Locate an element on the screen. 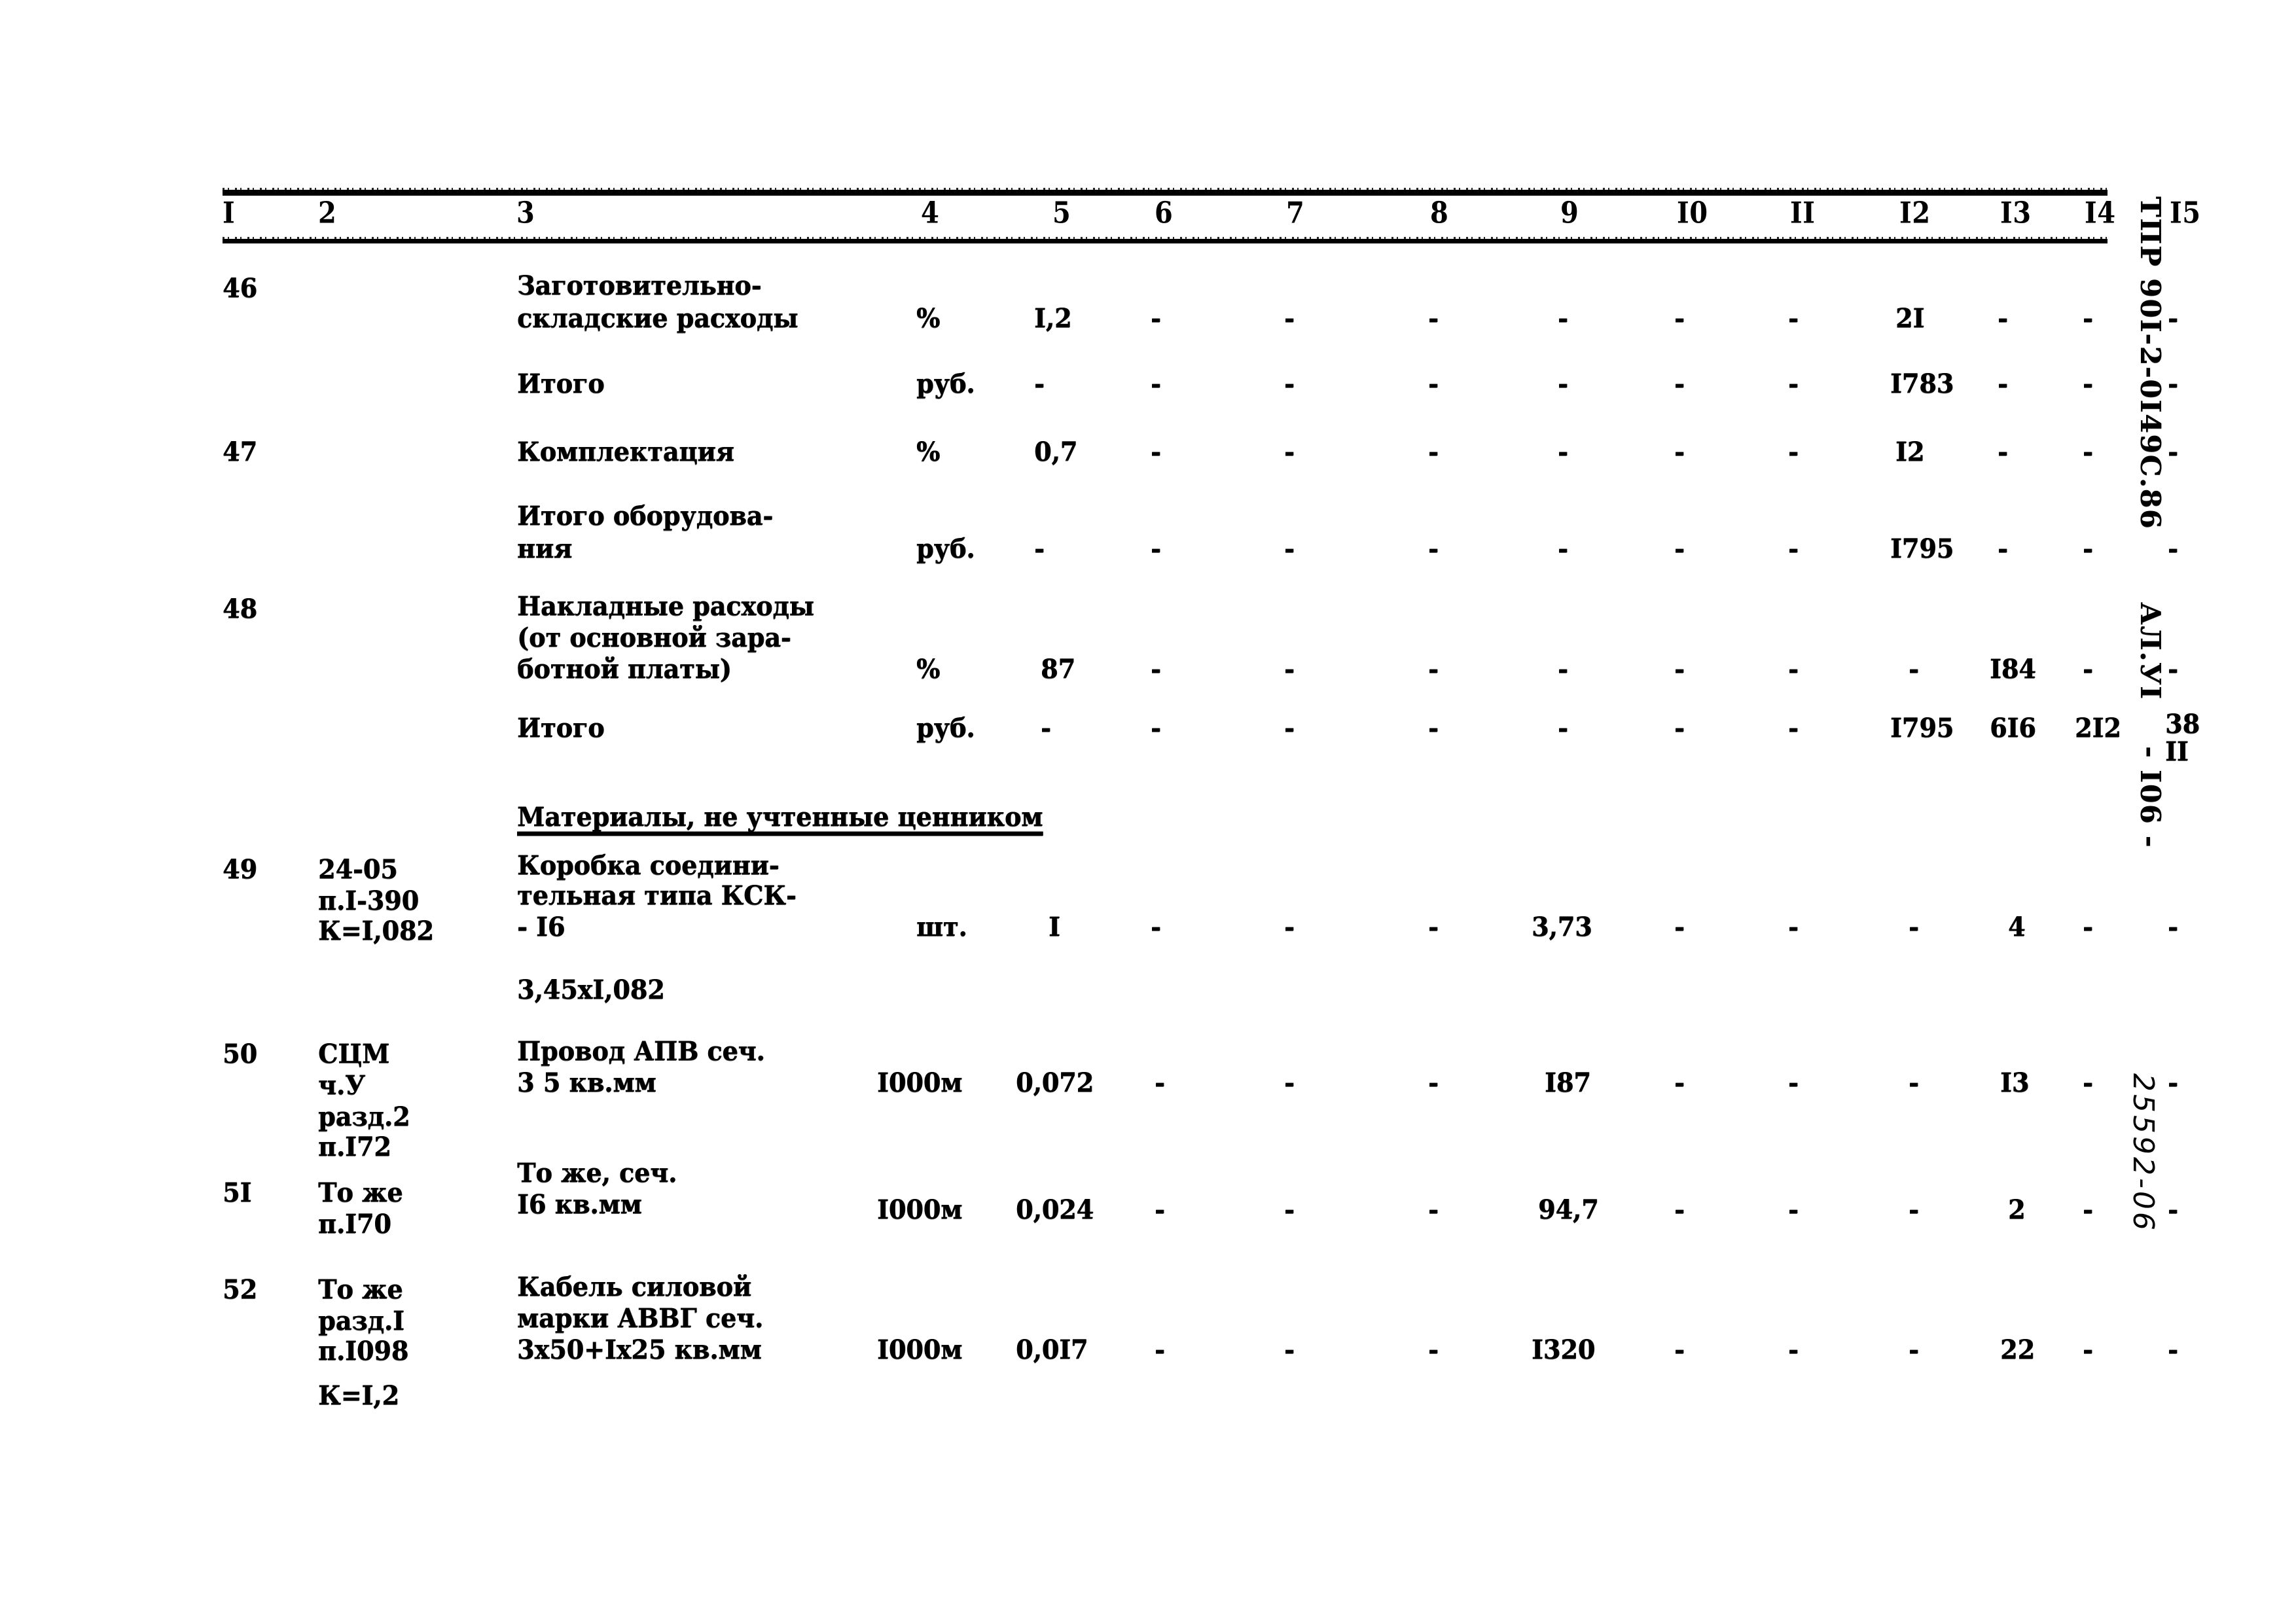 The image size is (2296, 1623). row-name-line: То же, сеч. is located at coordinates (597, 1172).